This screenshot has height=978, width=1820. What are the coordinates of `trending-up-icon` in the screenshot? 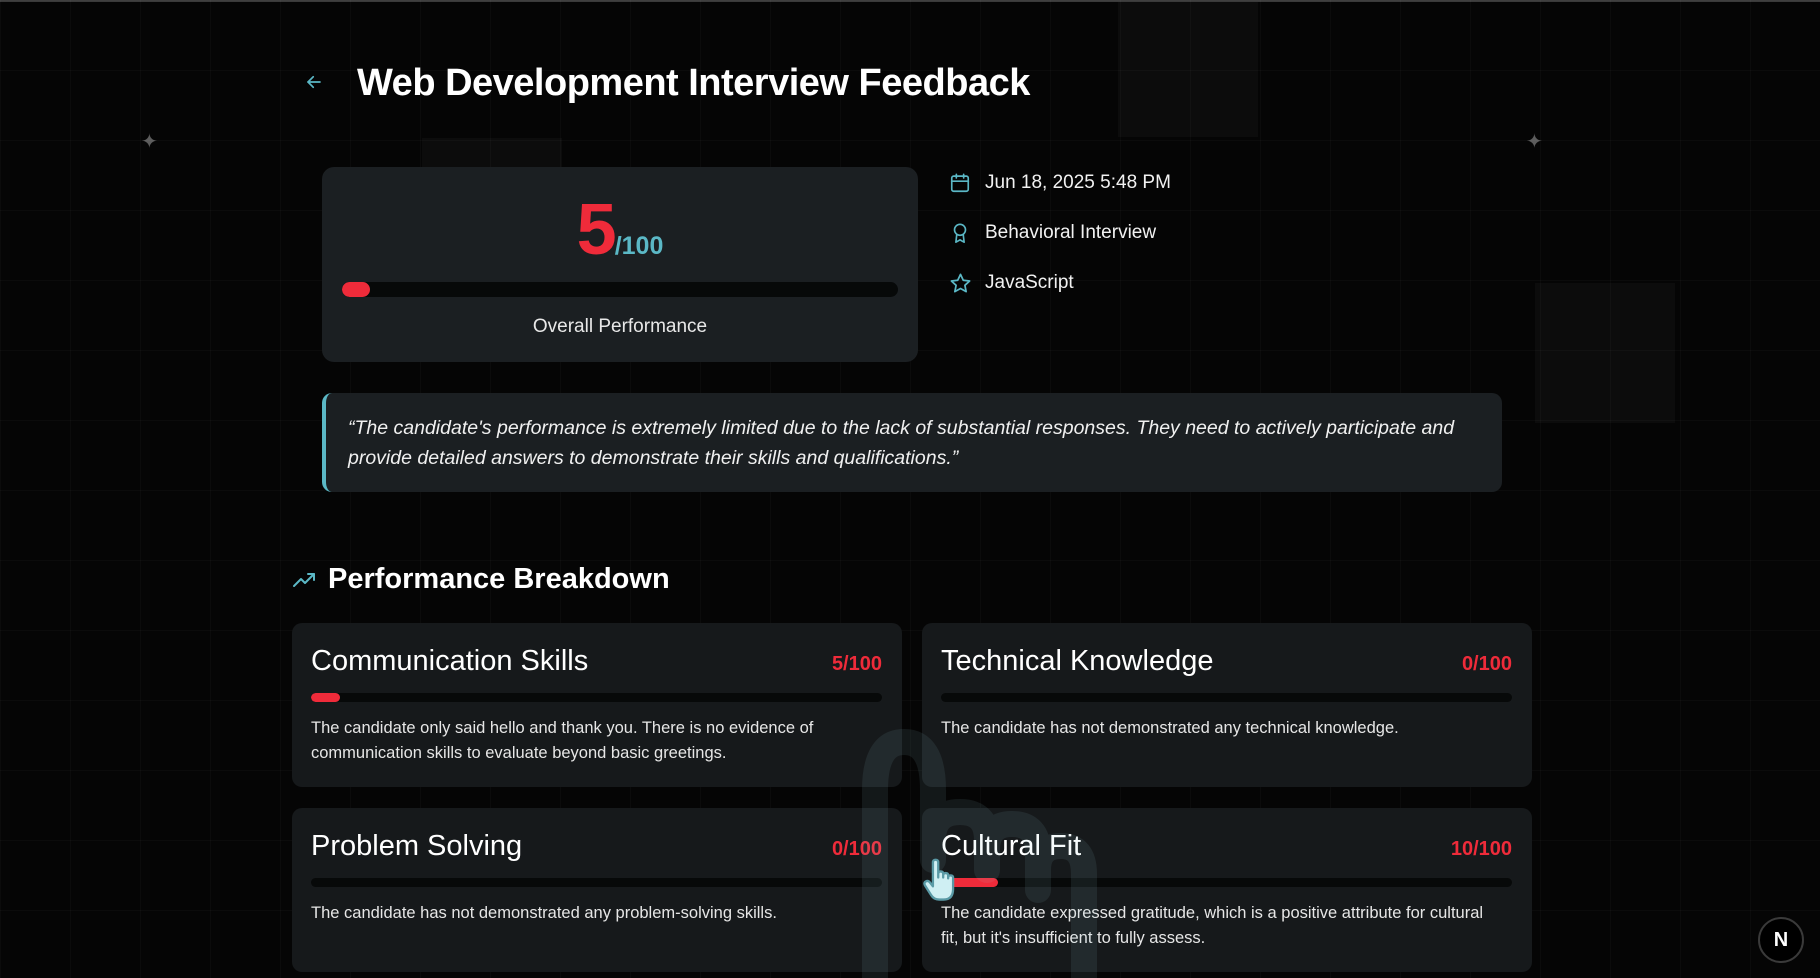 It's located at (305, 580).